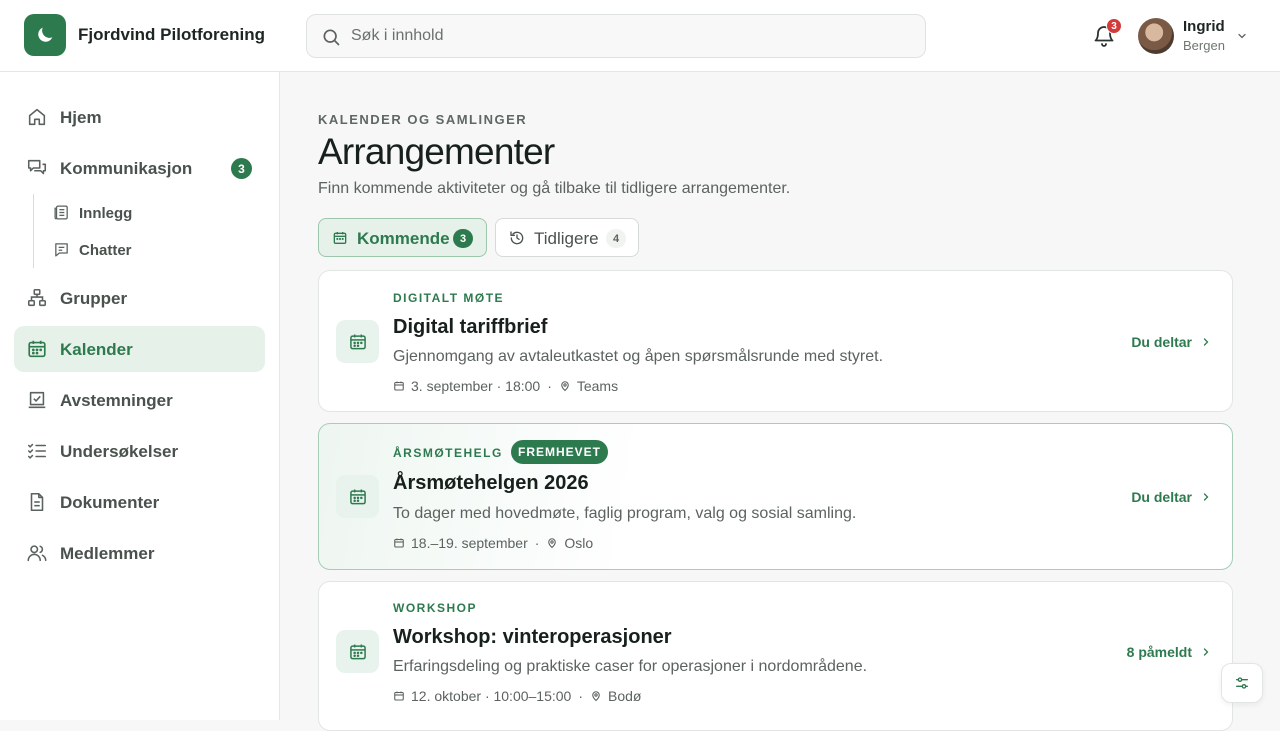 This screenshot has width=1280, height=731. I want to click on tab-kommende: Kommende 3, so click(402, 237).